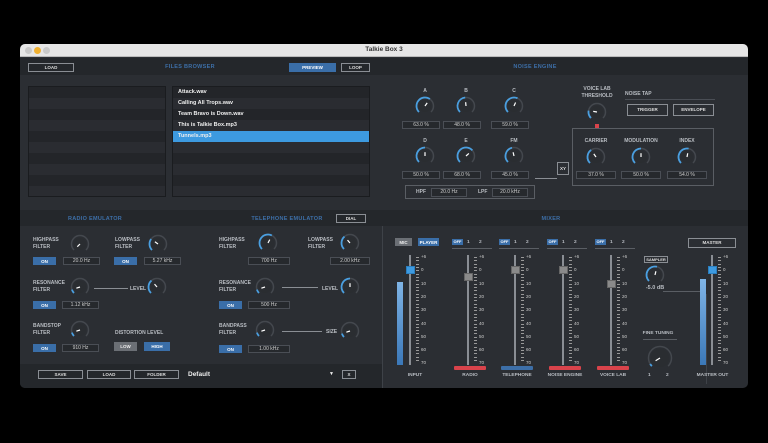 The width and height of the screenshot is (768, 443). I want to click on tel-lowpass-value: 2.00 kHz, so click(350, 261).